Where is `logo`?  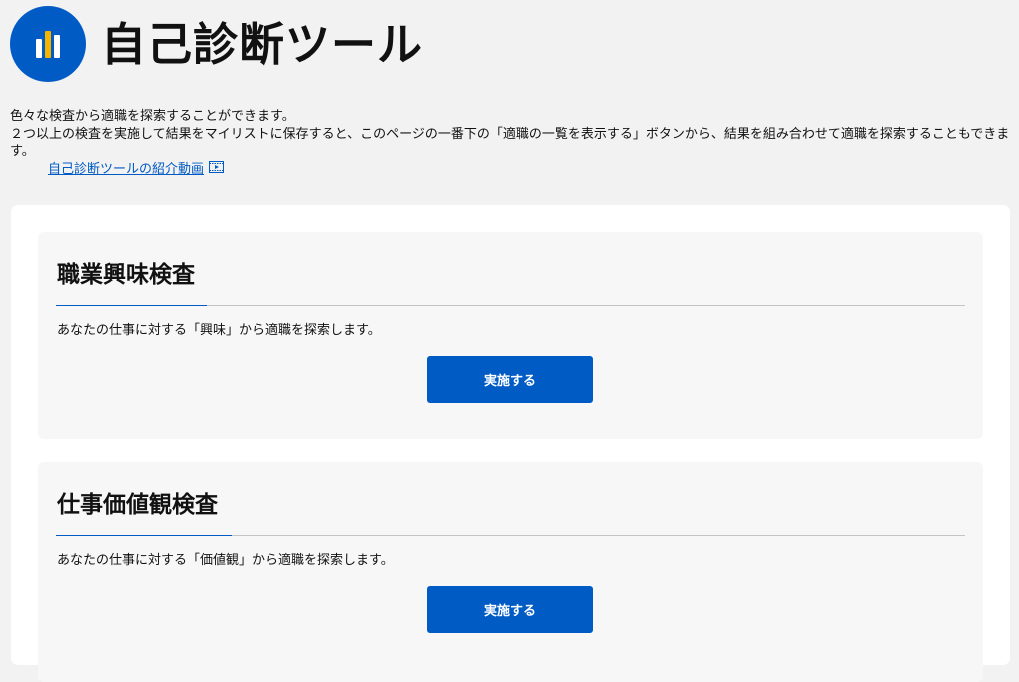
logo is located at coordinates (48, 44).